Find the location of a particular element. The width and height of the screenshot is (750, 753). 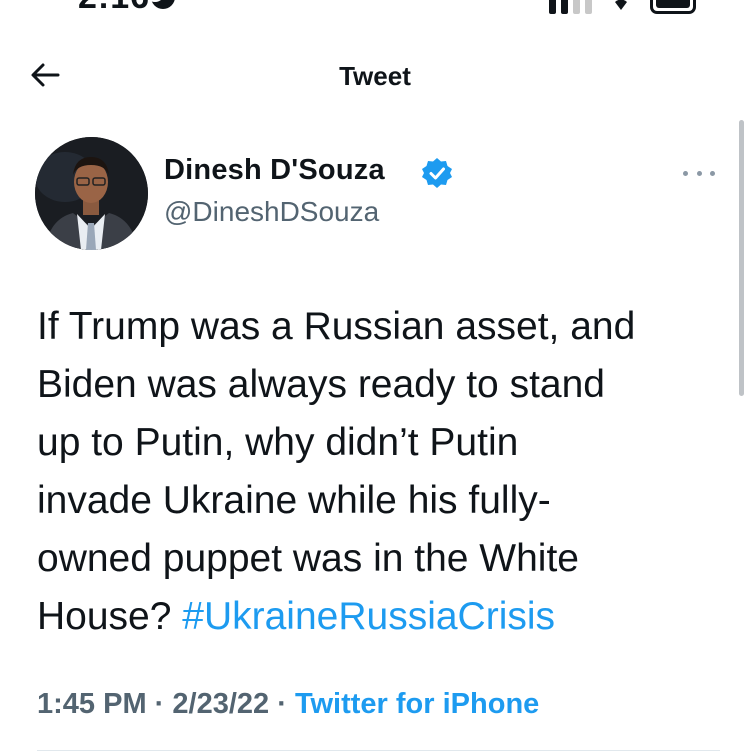

wifi-icon is located at coordinates (621, 5).